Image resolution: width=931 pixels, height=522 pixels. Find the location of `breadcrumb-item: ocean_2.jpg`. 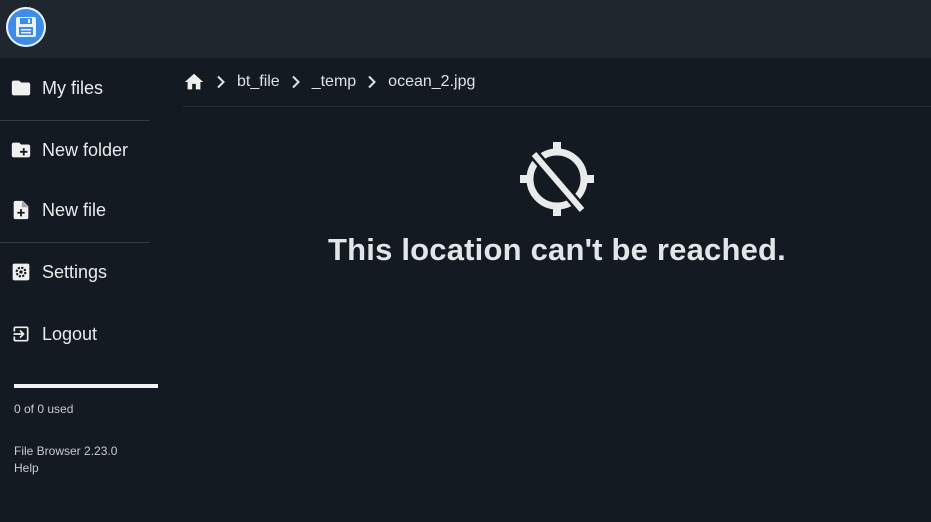

breadcrumb-item: ocean_2.jpg is located at coordinates (431, 82).